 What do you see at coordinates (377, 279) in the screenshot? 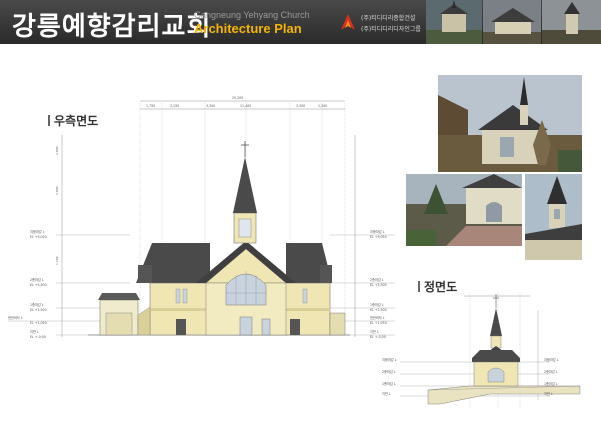
I see `right-level-2: 2층마감 L` at bounding box center [377, 279].